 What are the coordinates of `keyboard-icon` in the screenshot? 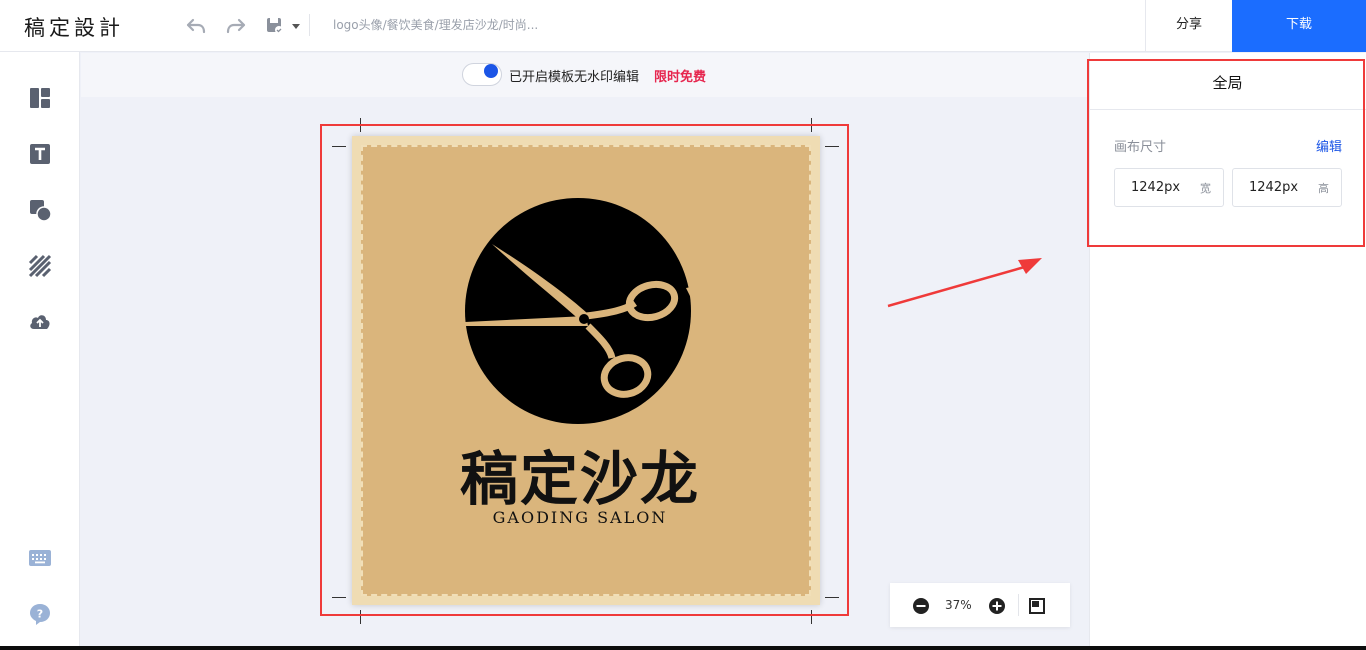 It's located at (40, 558).